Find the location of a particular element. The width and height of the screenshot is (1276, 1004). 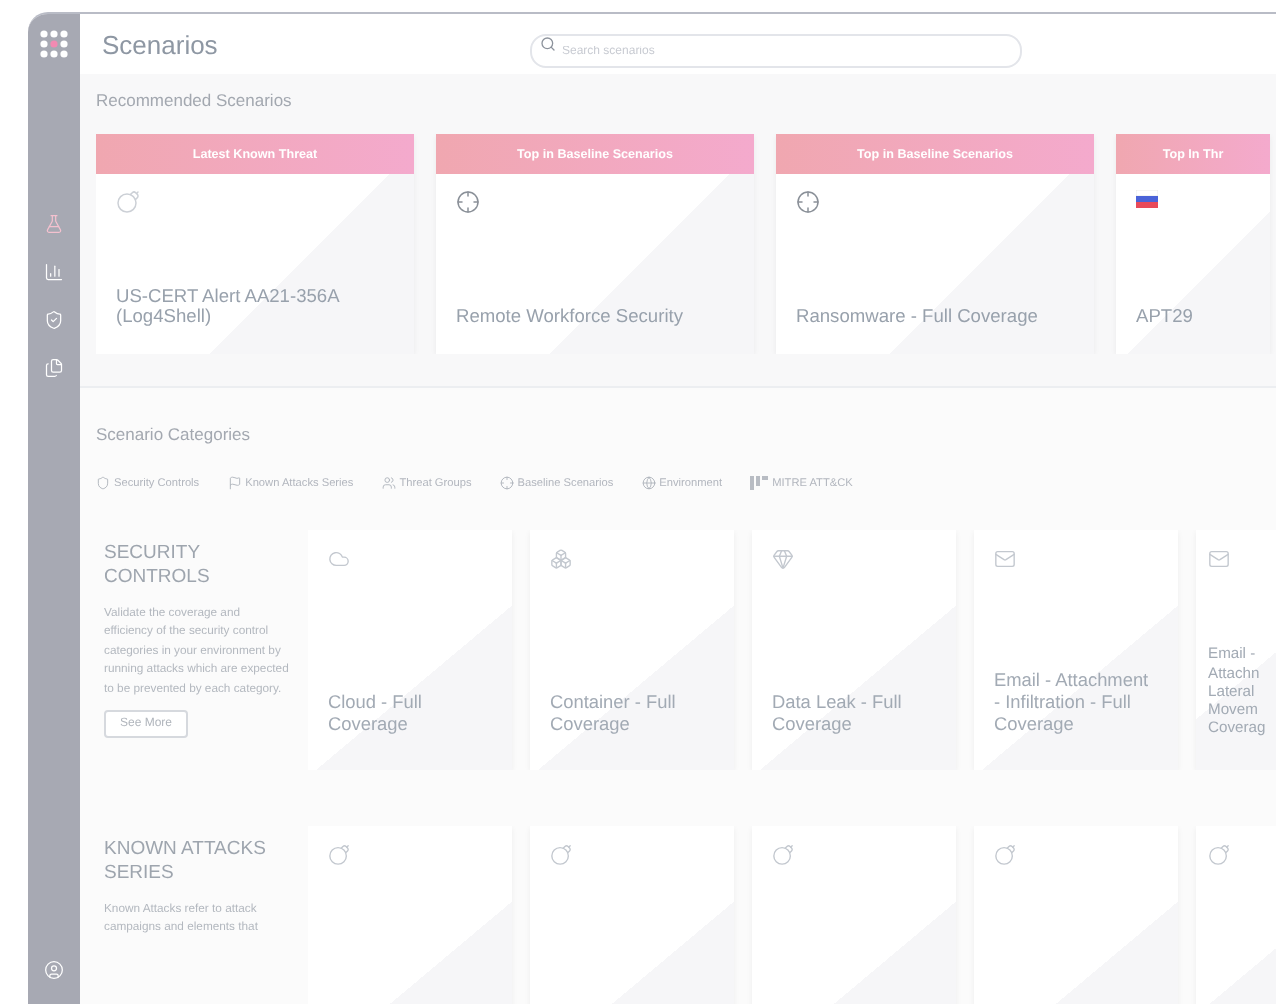

page-title: Scenarios is located at coordinates (161, 44).